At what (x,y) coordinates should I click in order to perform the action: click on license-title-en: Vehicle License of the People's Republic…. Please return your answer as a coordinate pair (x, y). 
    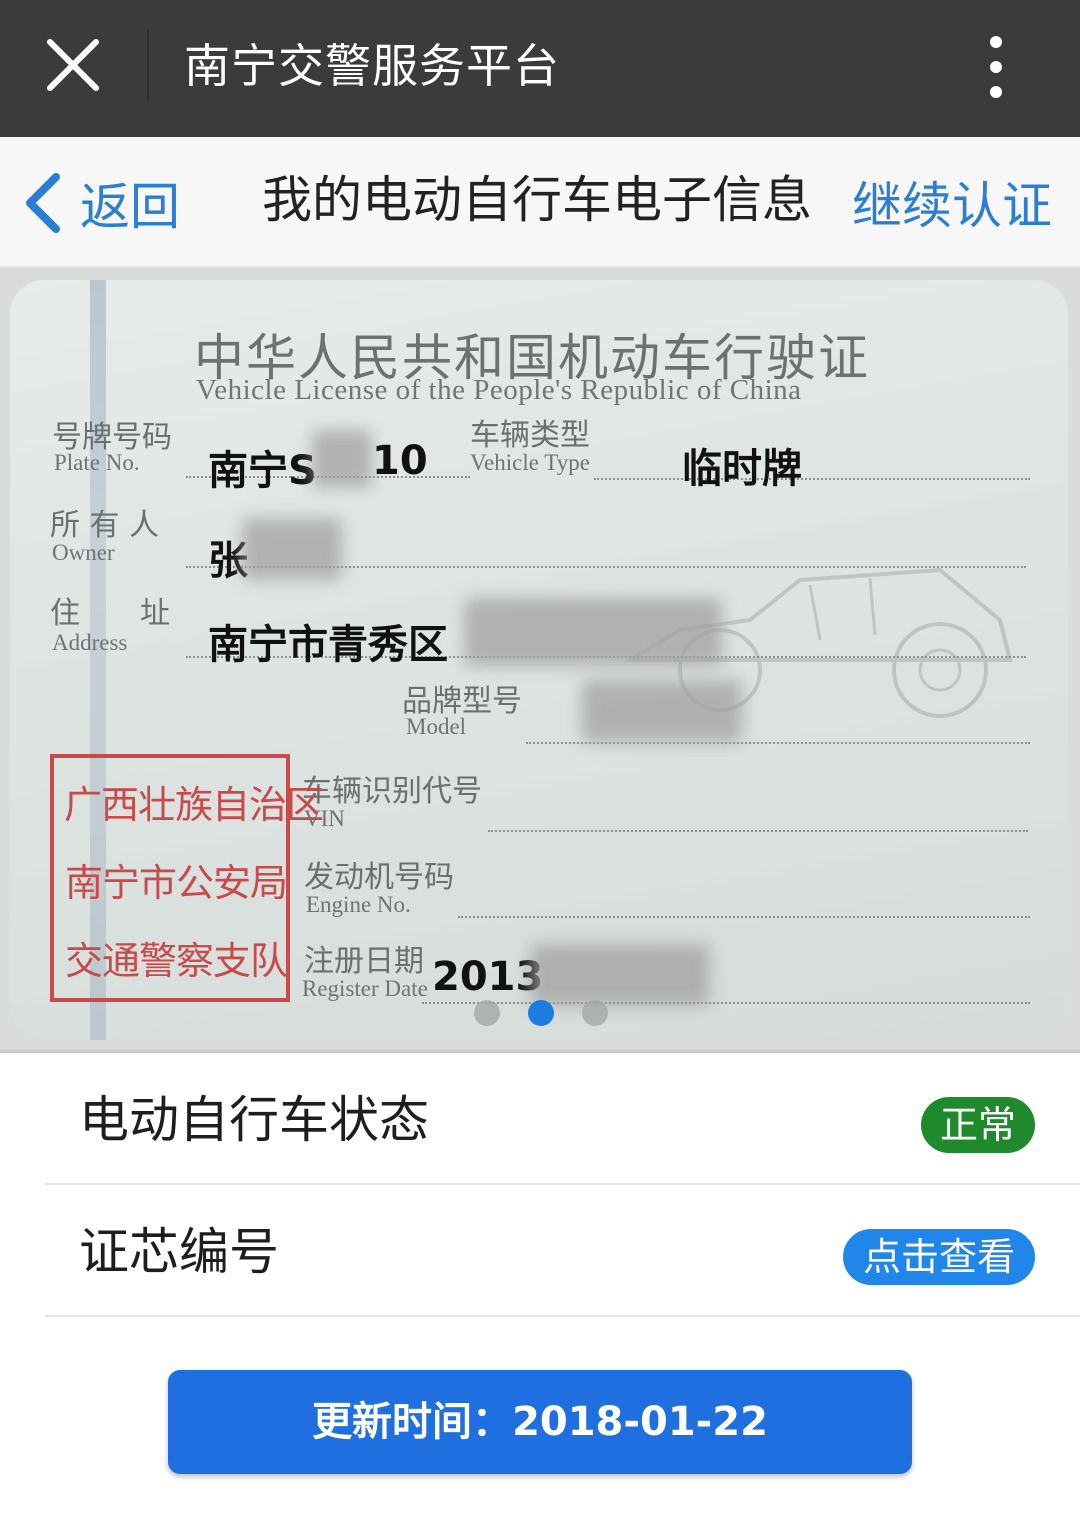
    Looking at the image, I should click on (499, 390).